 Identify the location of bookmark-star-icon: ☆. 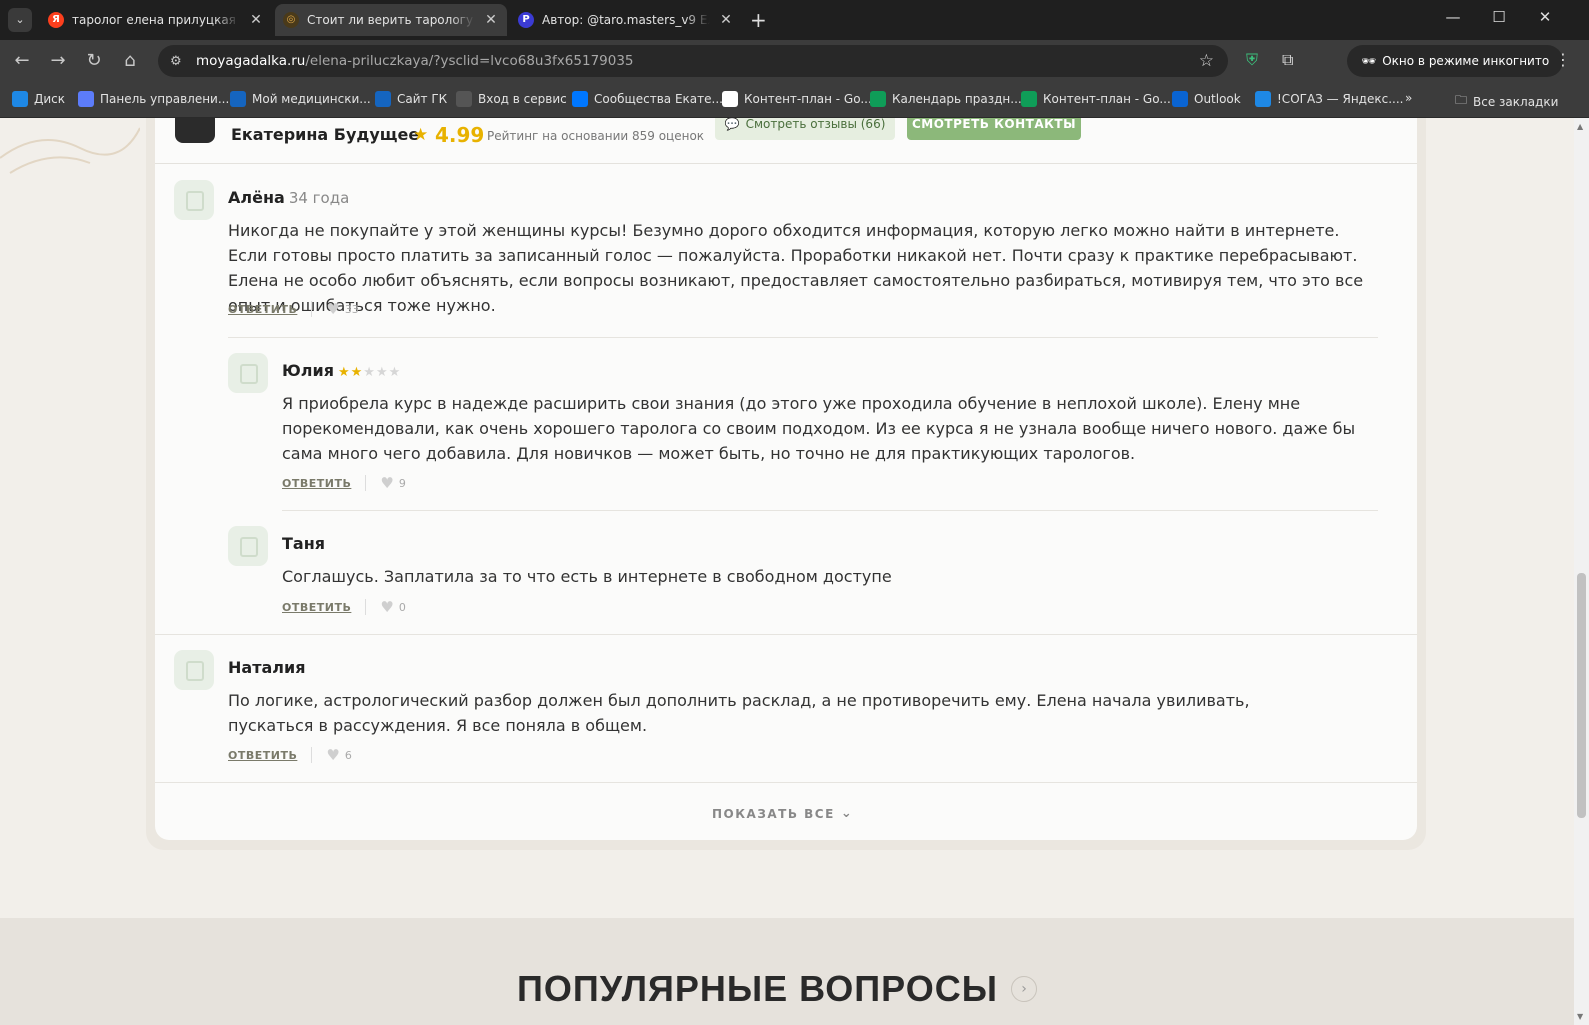
(1206, 61).